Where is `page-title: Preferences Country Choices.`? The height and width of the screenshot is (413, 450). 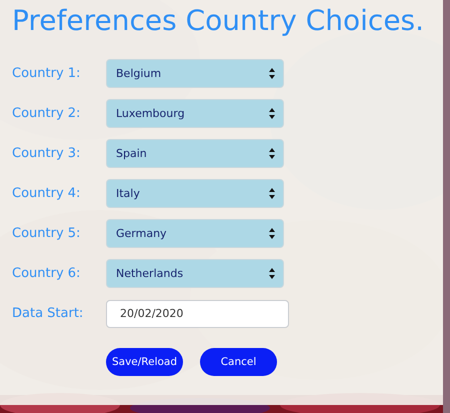
page-title: Preferences Country Choices. is located at coordinates (219, 20).